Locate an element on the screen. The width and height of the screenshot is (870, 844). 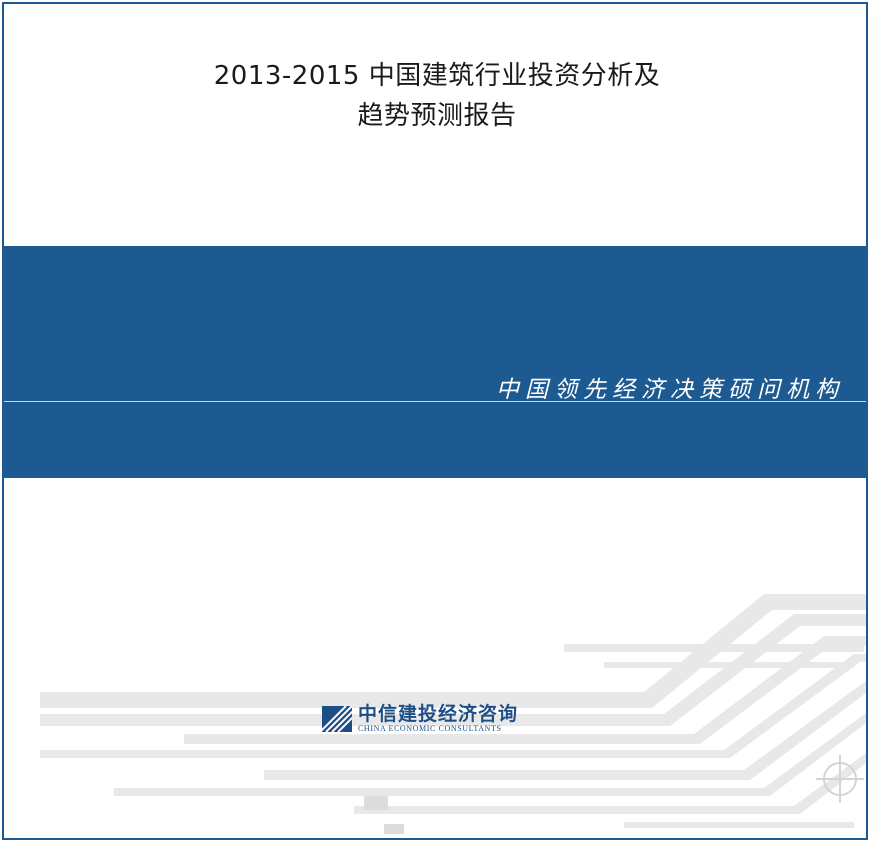
slogan-text: 中国领先经济决策硕问机构 is located at coordinates (670, 390).